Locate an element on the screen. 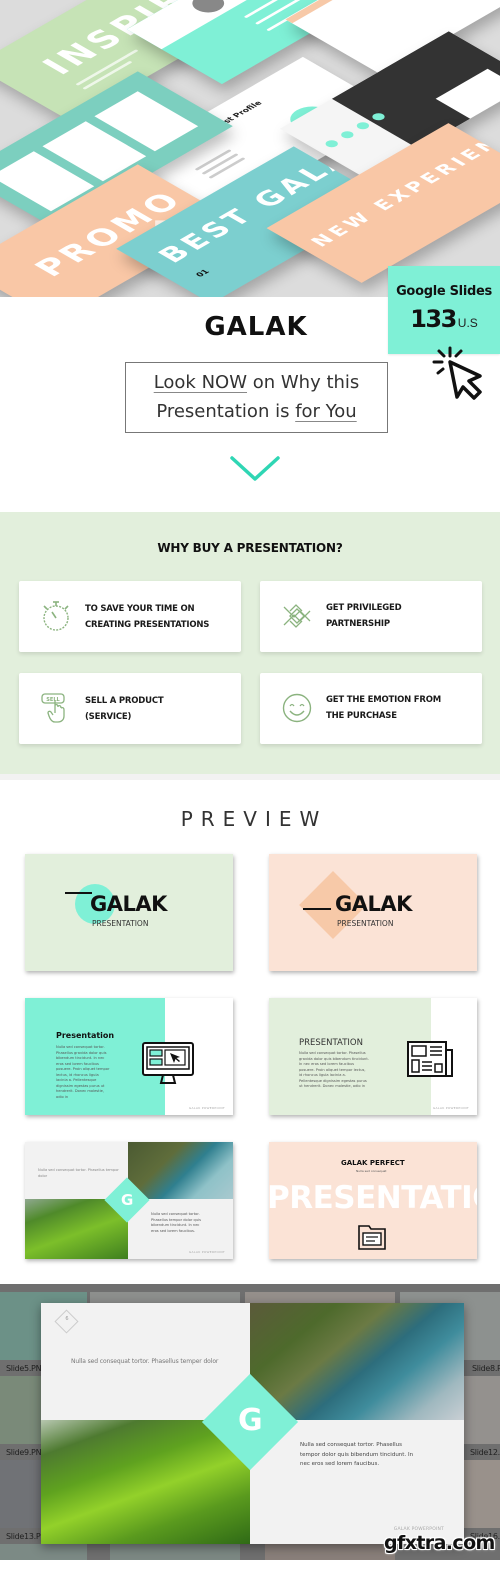 The width and height of the screenshot is (500, 1569). slide-title: GALAK PERFECT is located at coordinates (373, 1163).